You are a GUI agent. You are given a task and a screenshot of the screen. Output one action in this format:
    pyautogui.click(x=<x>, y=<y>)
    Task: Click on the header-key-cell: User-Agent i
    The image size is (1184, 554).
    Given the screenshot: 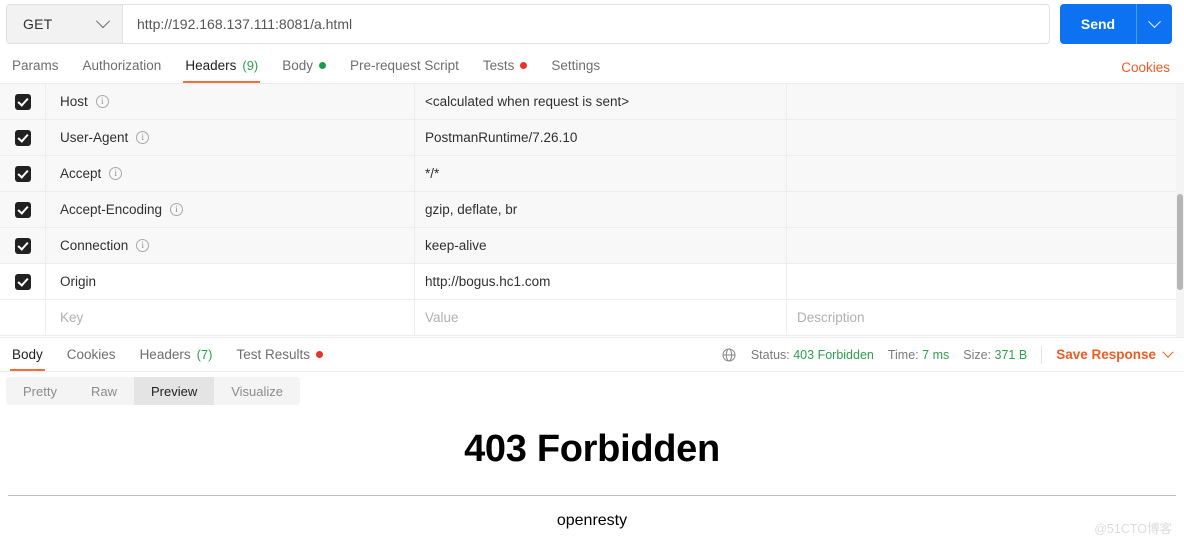 What is the action you would take?
    pyautogui.click(x=230, y=137)
    